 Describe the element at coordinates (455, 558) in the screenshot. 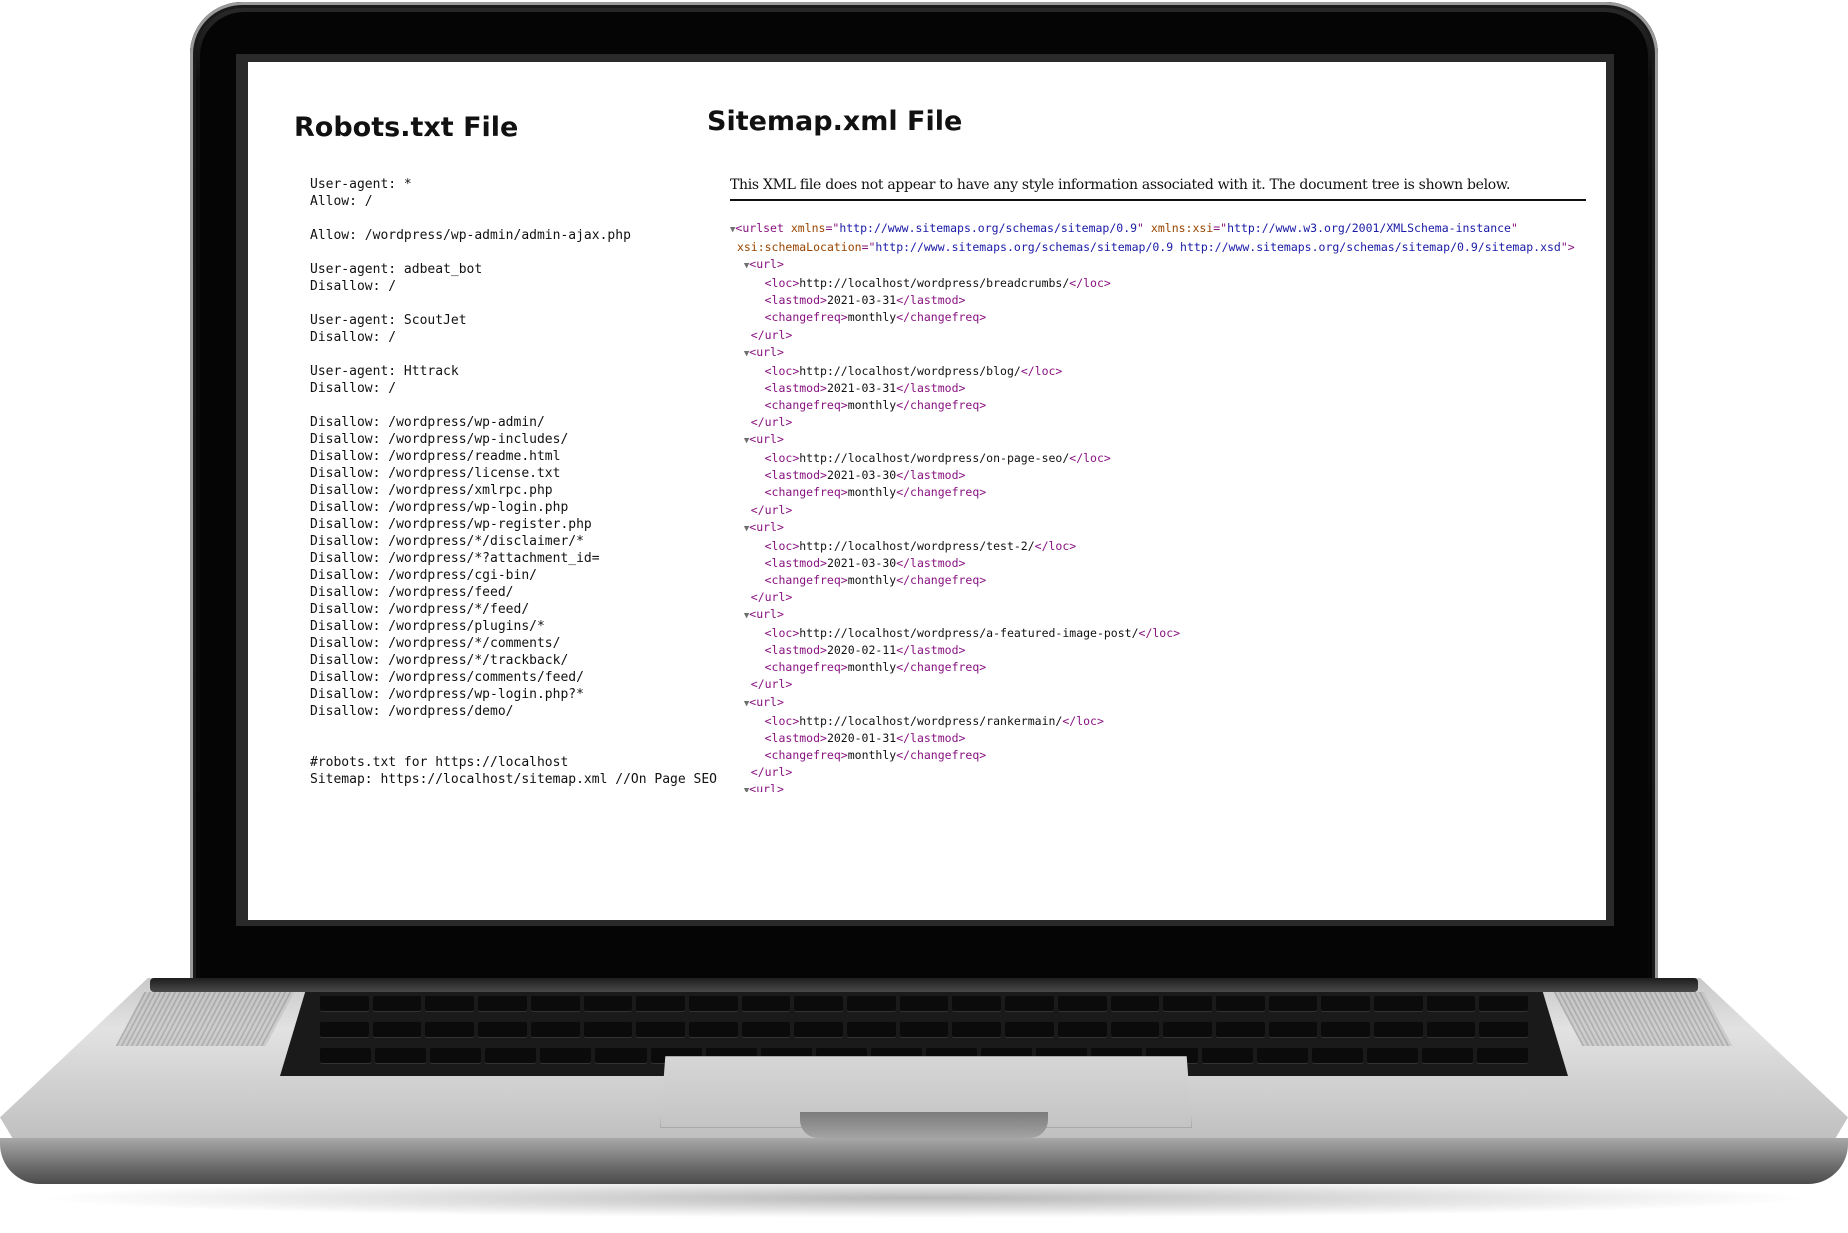

I see `robots-line: Disallow: /wordpress/*?attachment_id=` at that location.